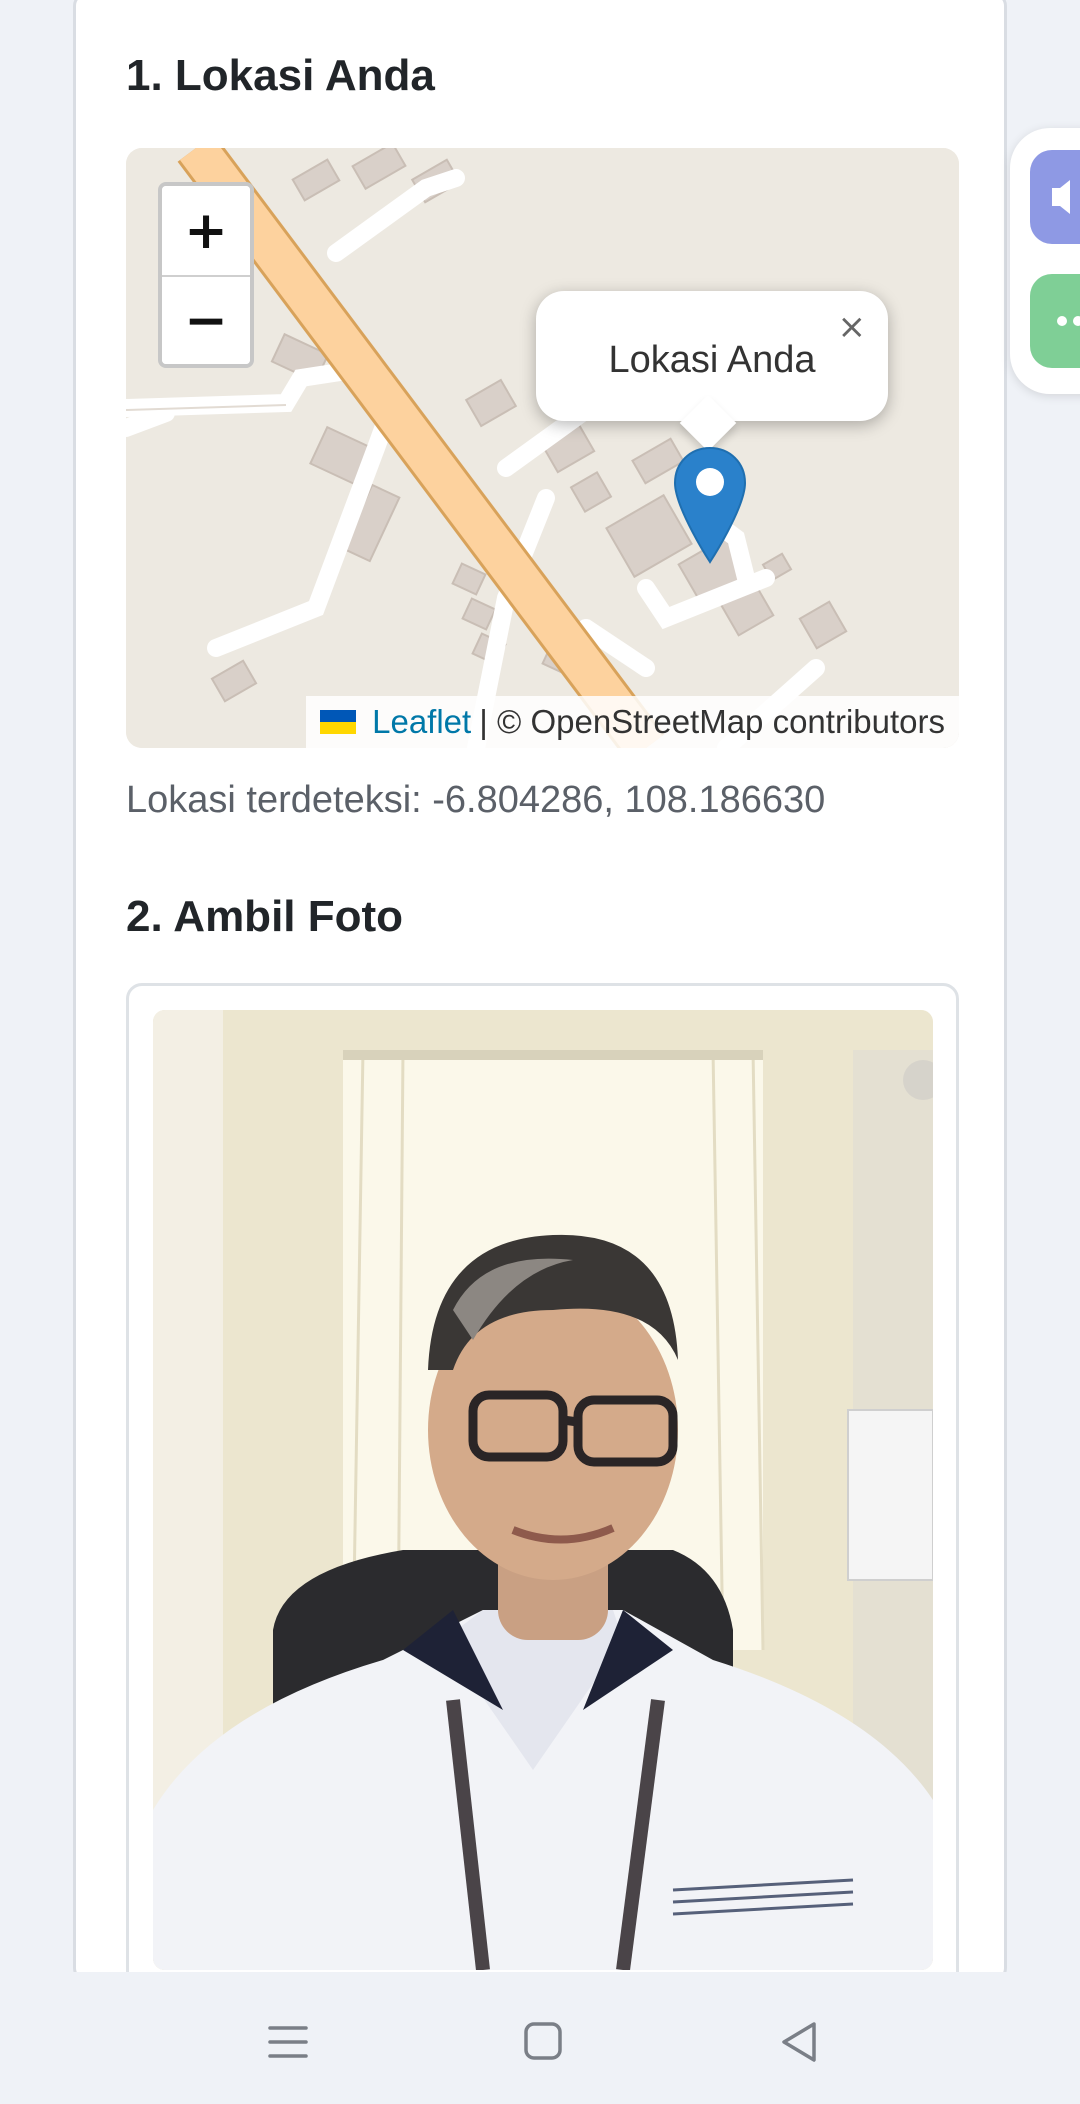 The image size is (1080, 2104). What do you see at coordinates (712, 359) in the screenshot?
I see `popup-label: Lokasi Anda` at bounding box center [712, 359].